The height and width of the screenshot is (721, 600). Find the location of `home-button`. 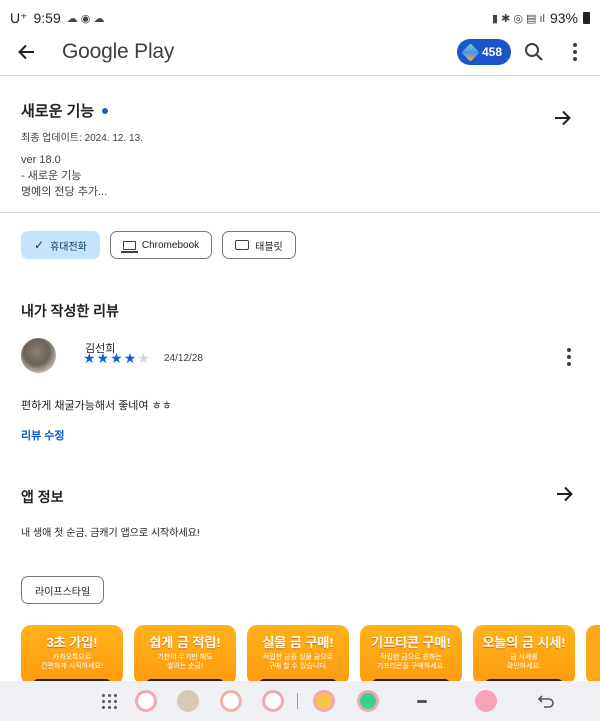

home-button is located at coordinates (422, 701).